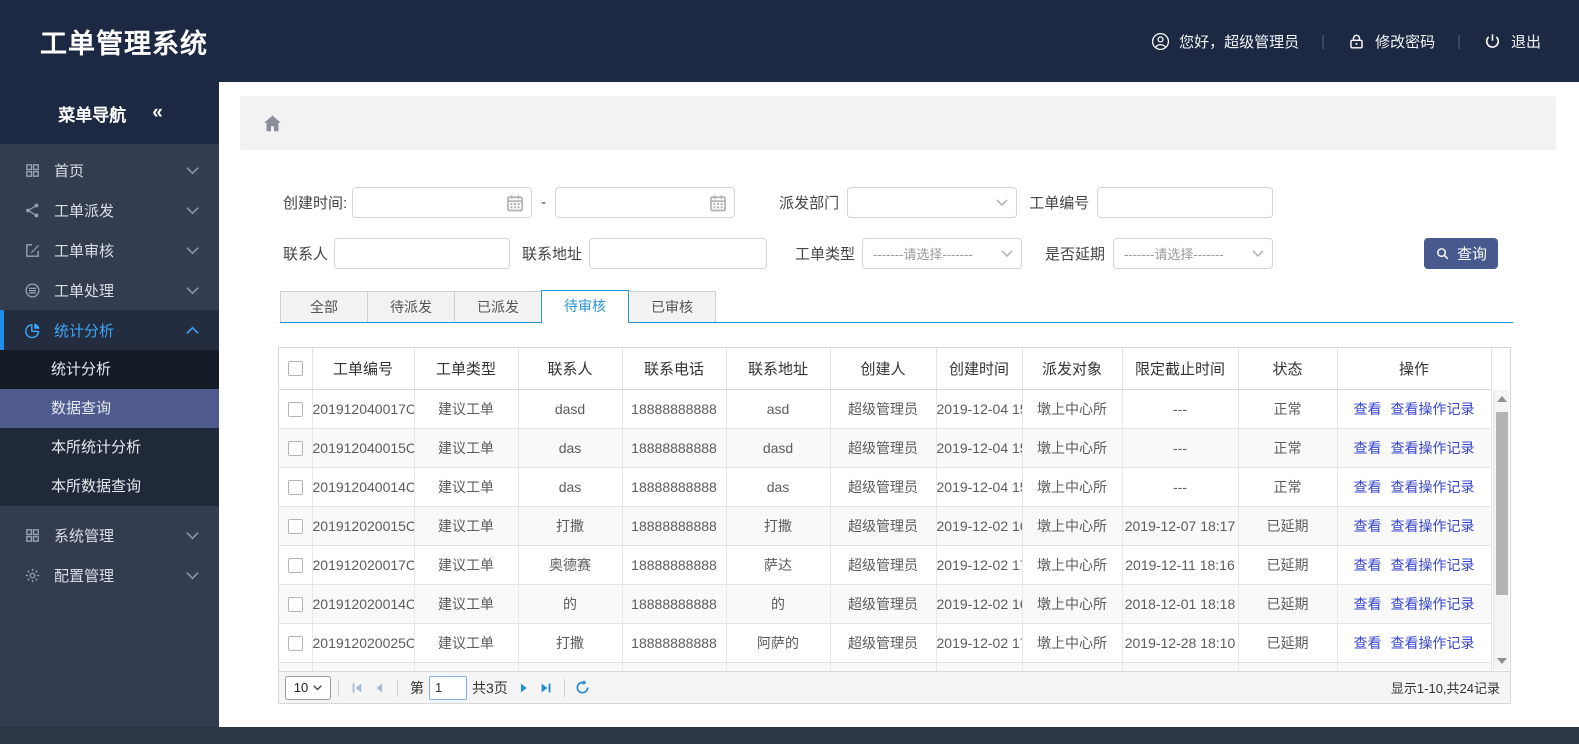 The width and height of the screenshot is (1579, 744). Describe the element at coordinates (942, 253) in the screenshot. I see `order-type-select: -------请选择-------` at that location.